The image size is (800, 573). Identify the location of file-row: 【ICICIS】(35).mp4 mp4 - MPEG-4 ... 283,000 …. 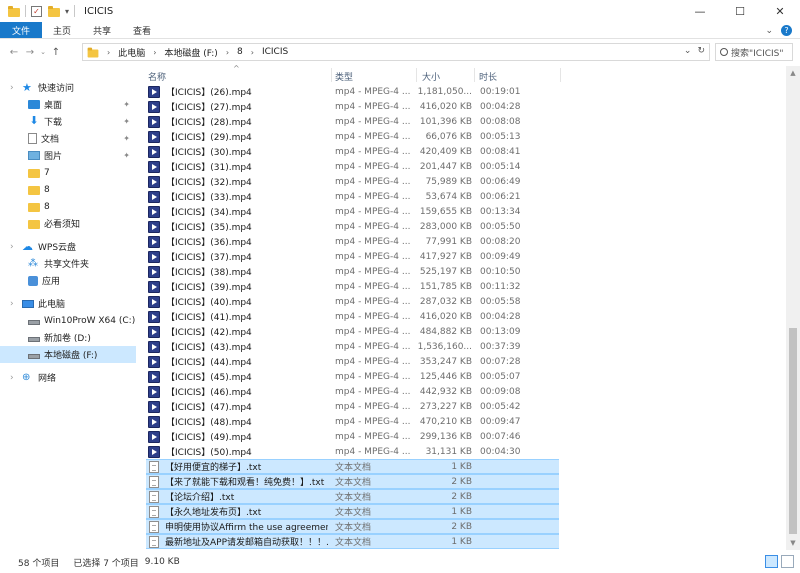
(352, 226).